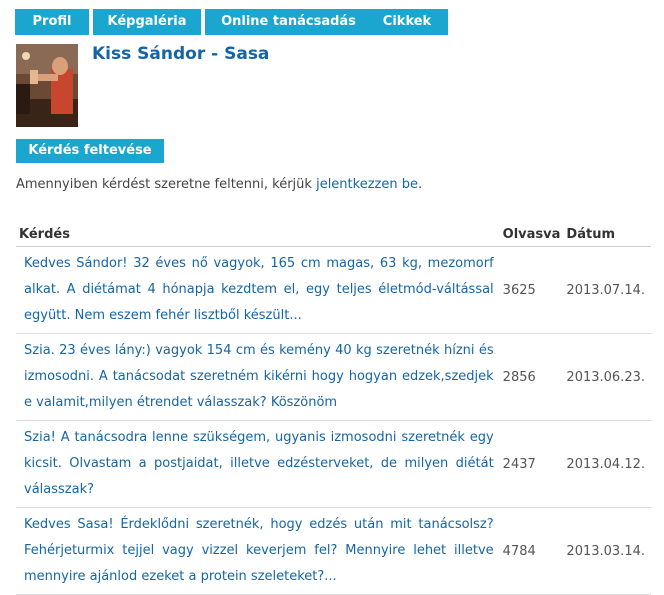 The image size is (664, 595). I want to click on reads-count: 2856, so click(531, 377).